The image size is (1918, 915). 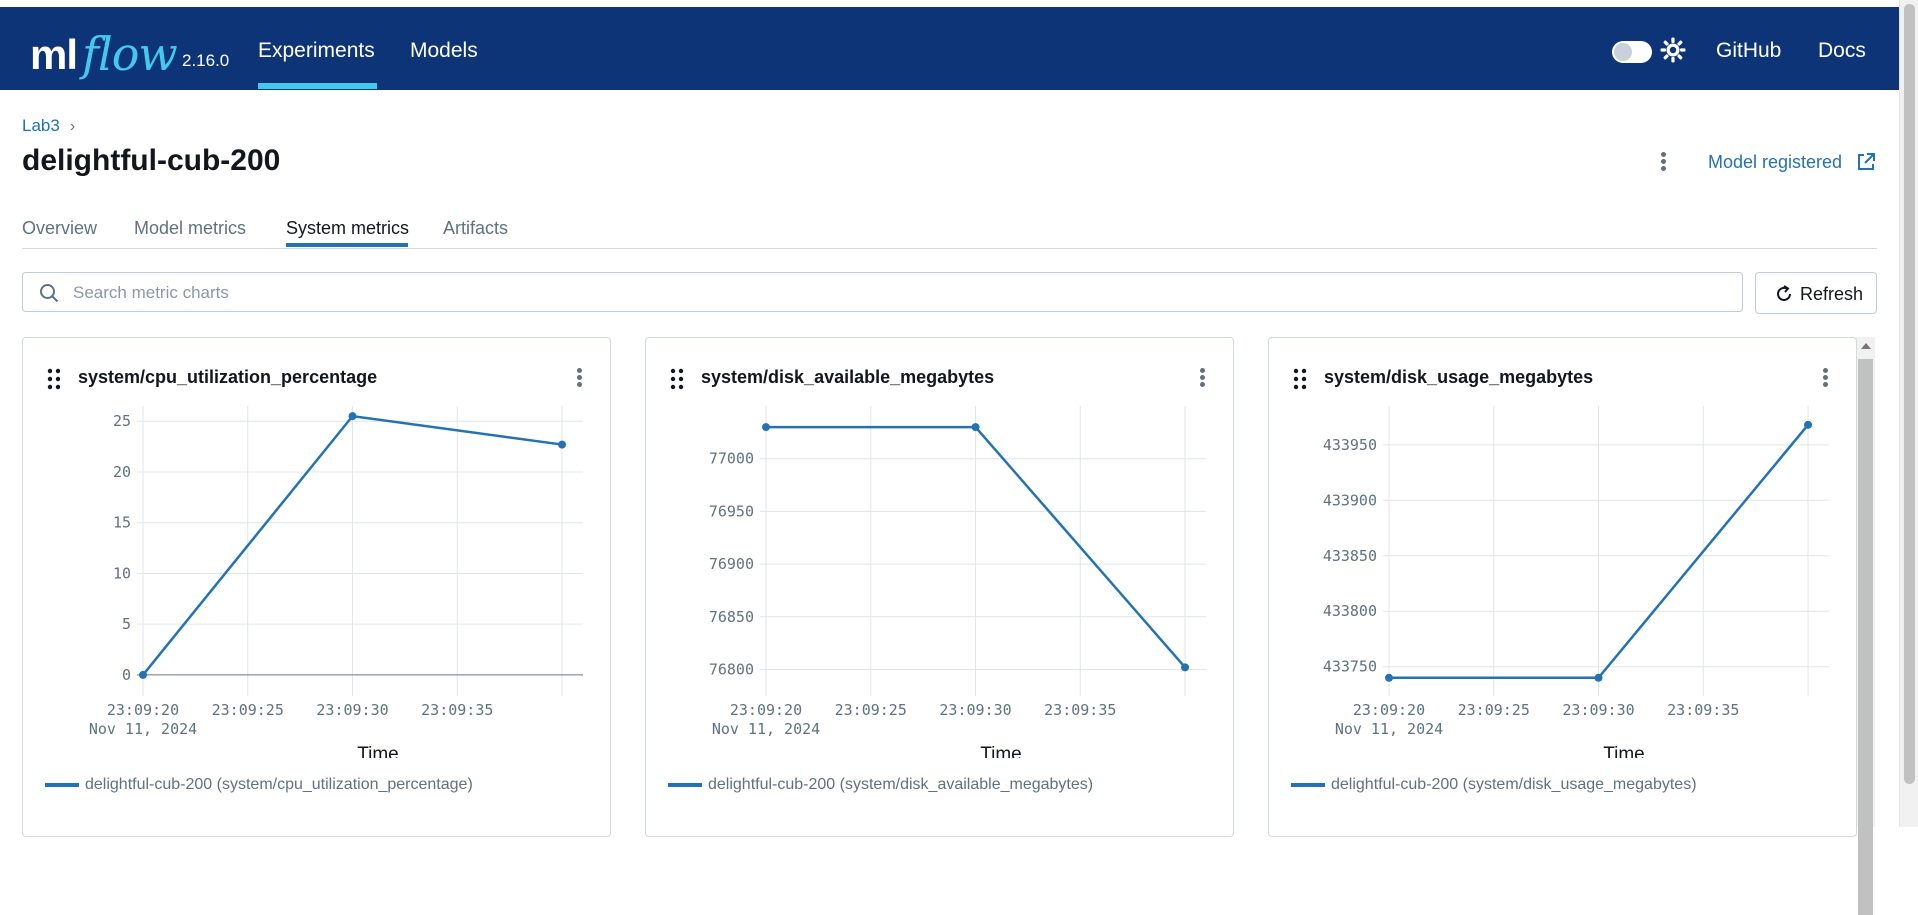 What do you see at coordinates (122, 421) in the screenshot?
I see `y-tick-label: 25` at bounding box center [122, 421].